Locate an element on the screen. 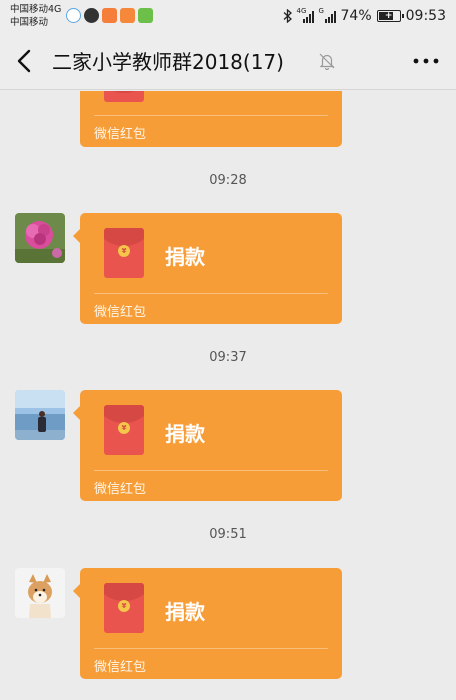  carrier-1: 中国移动4G is located at coordinates (36, 9).